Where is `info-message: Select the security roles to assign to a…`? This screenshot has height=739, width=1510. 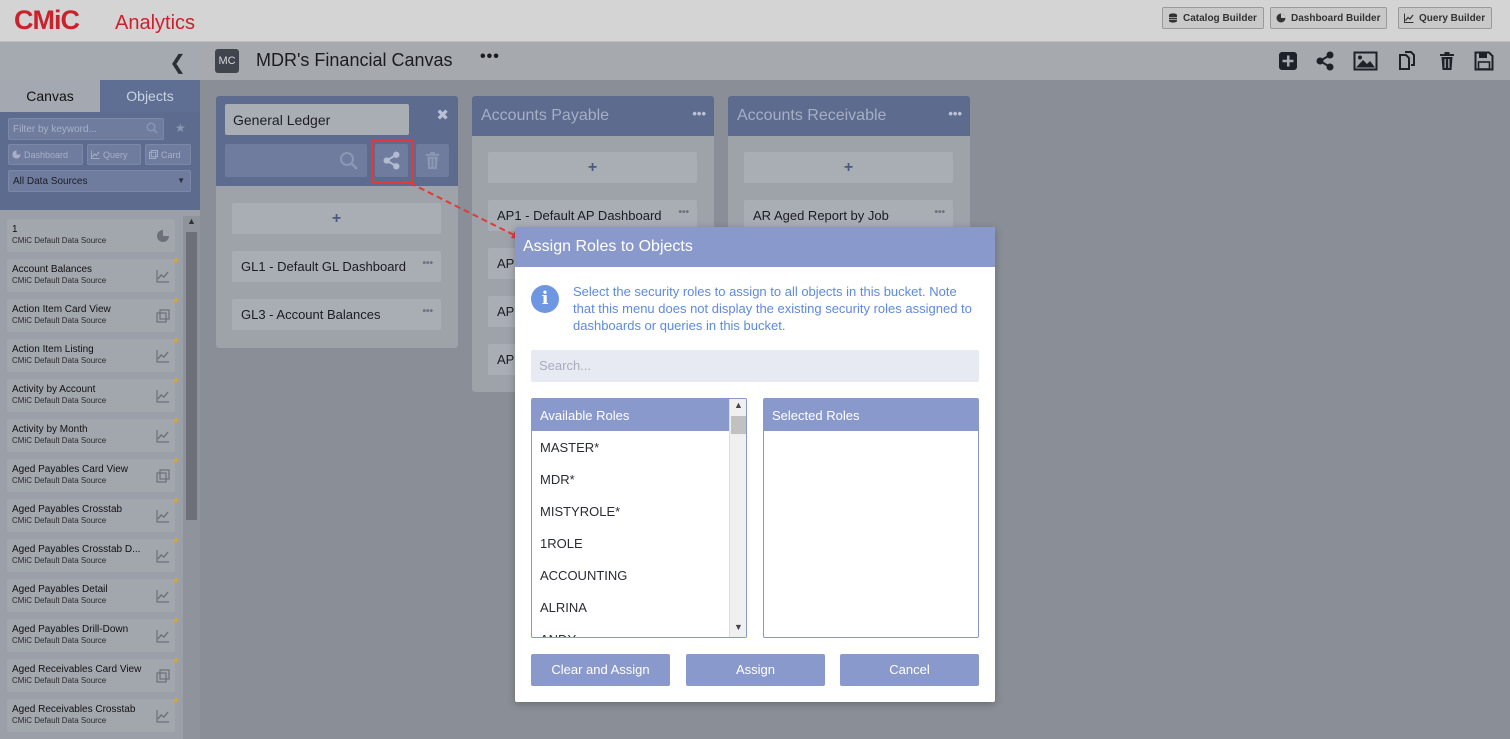
info-message: Select the security roles to assign to a… is located at coordinates (772, 308).